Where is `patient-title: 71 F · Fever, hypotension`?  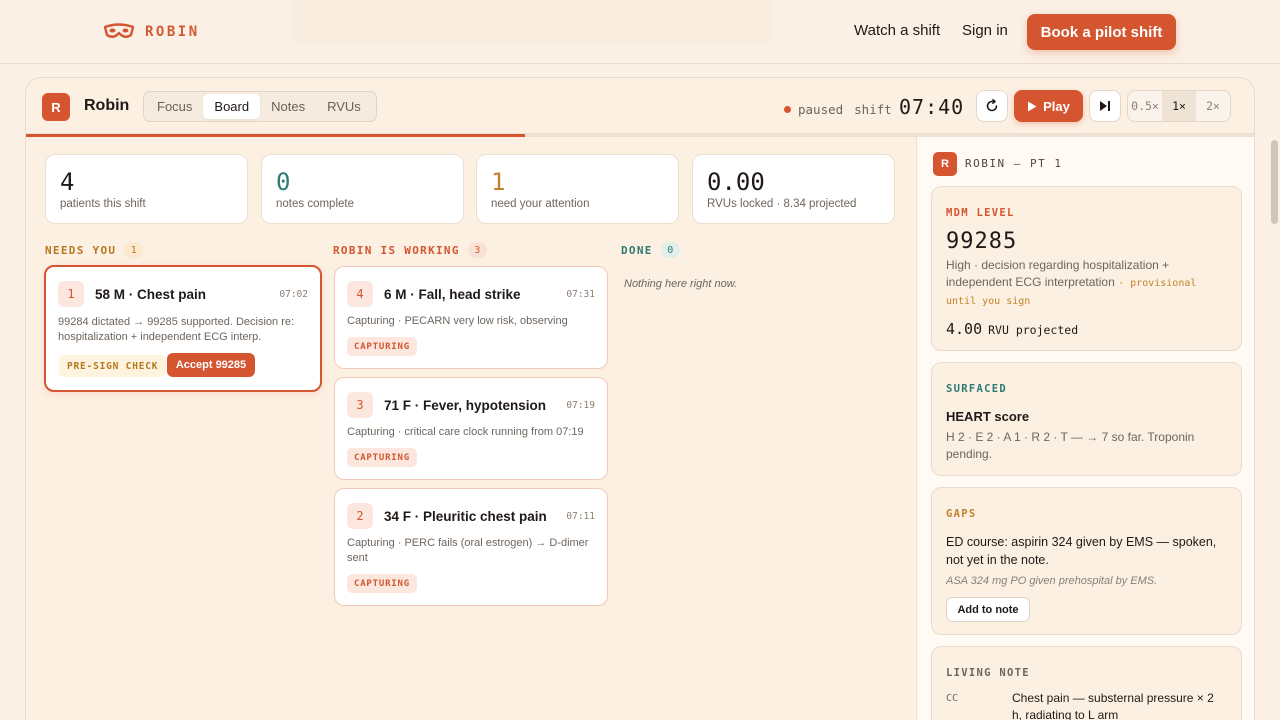 patient-title: 71 F · Fever, hypotension is located at coordinates (465, 405).